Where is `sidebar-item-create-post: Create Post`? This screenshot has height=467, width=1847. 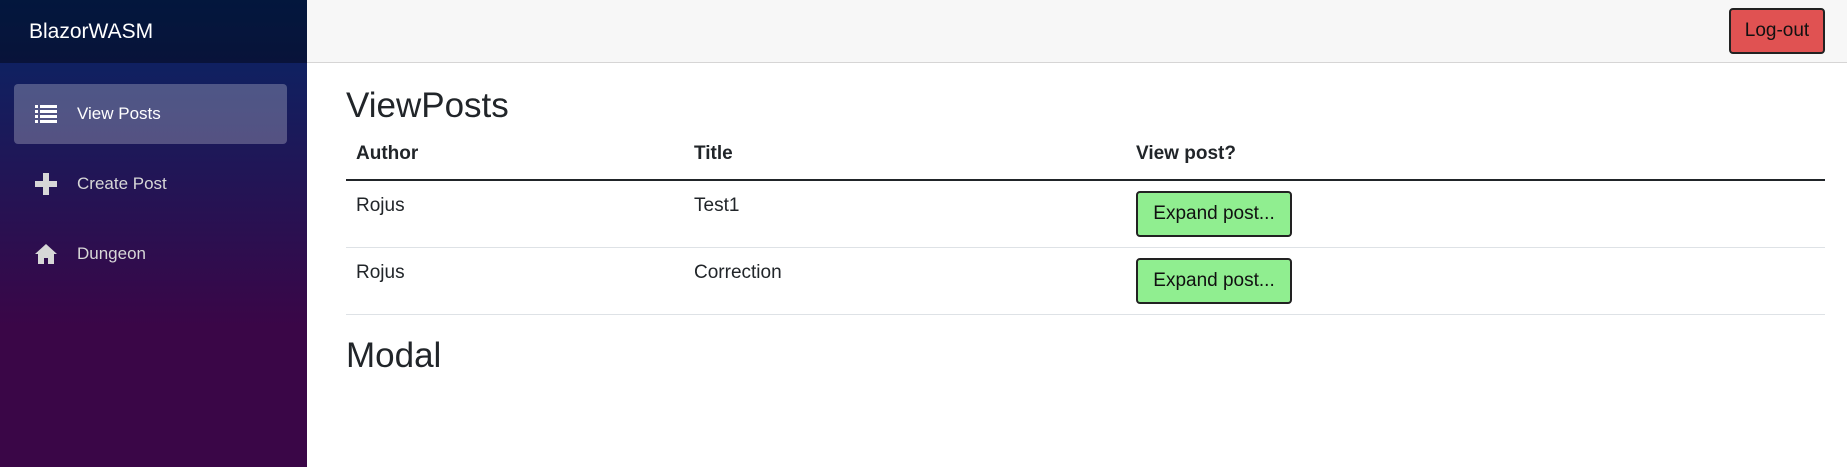 sidebar-item-create-post: Create Post is located at coordinates (150, 184).